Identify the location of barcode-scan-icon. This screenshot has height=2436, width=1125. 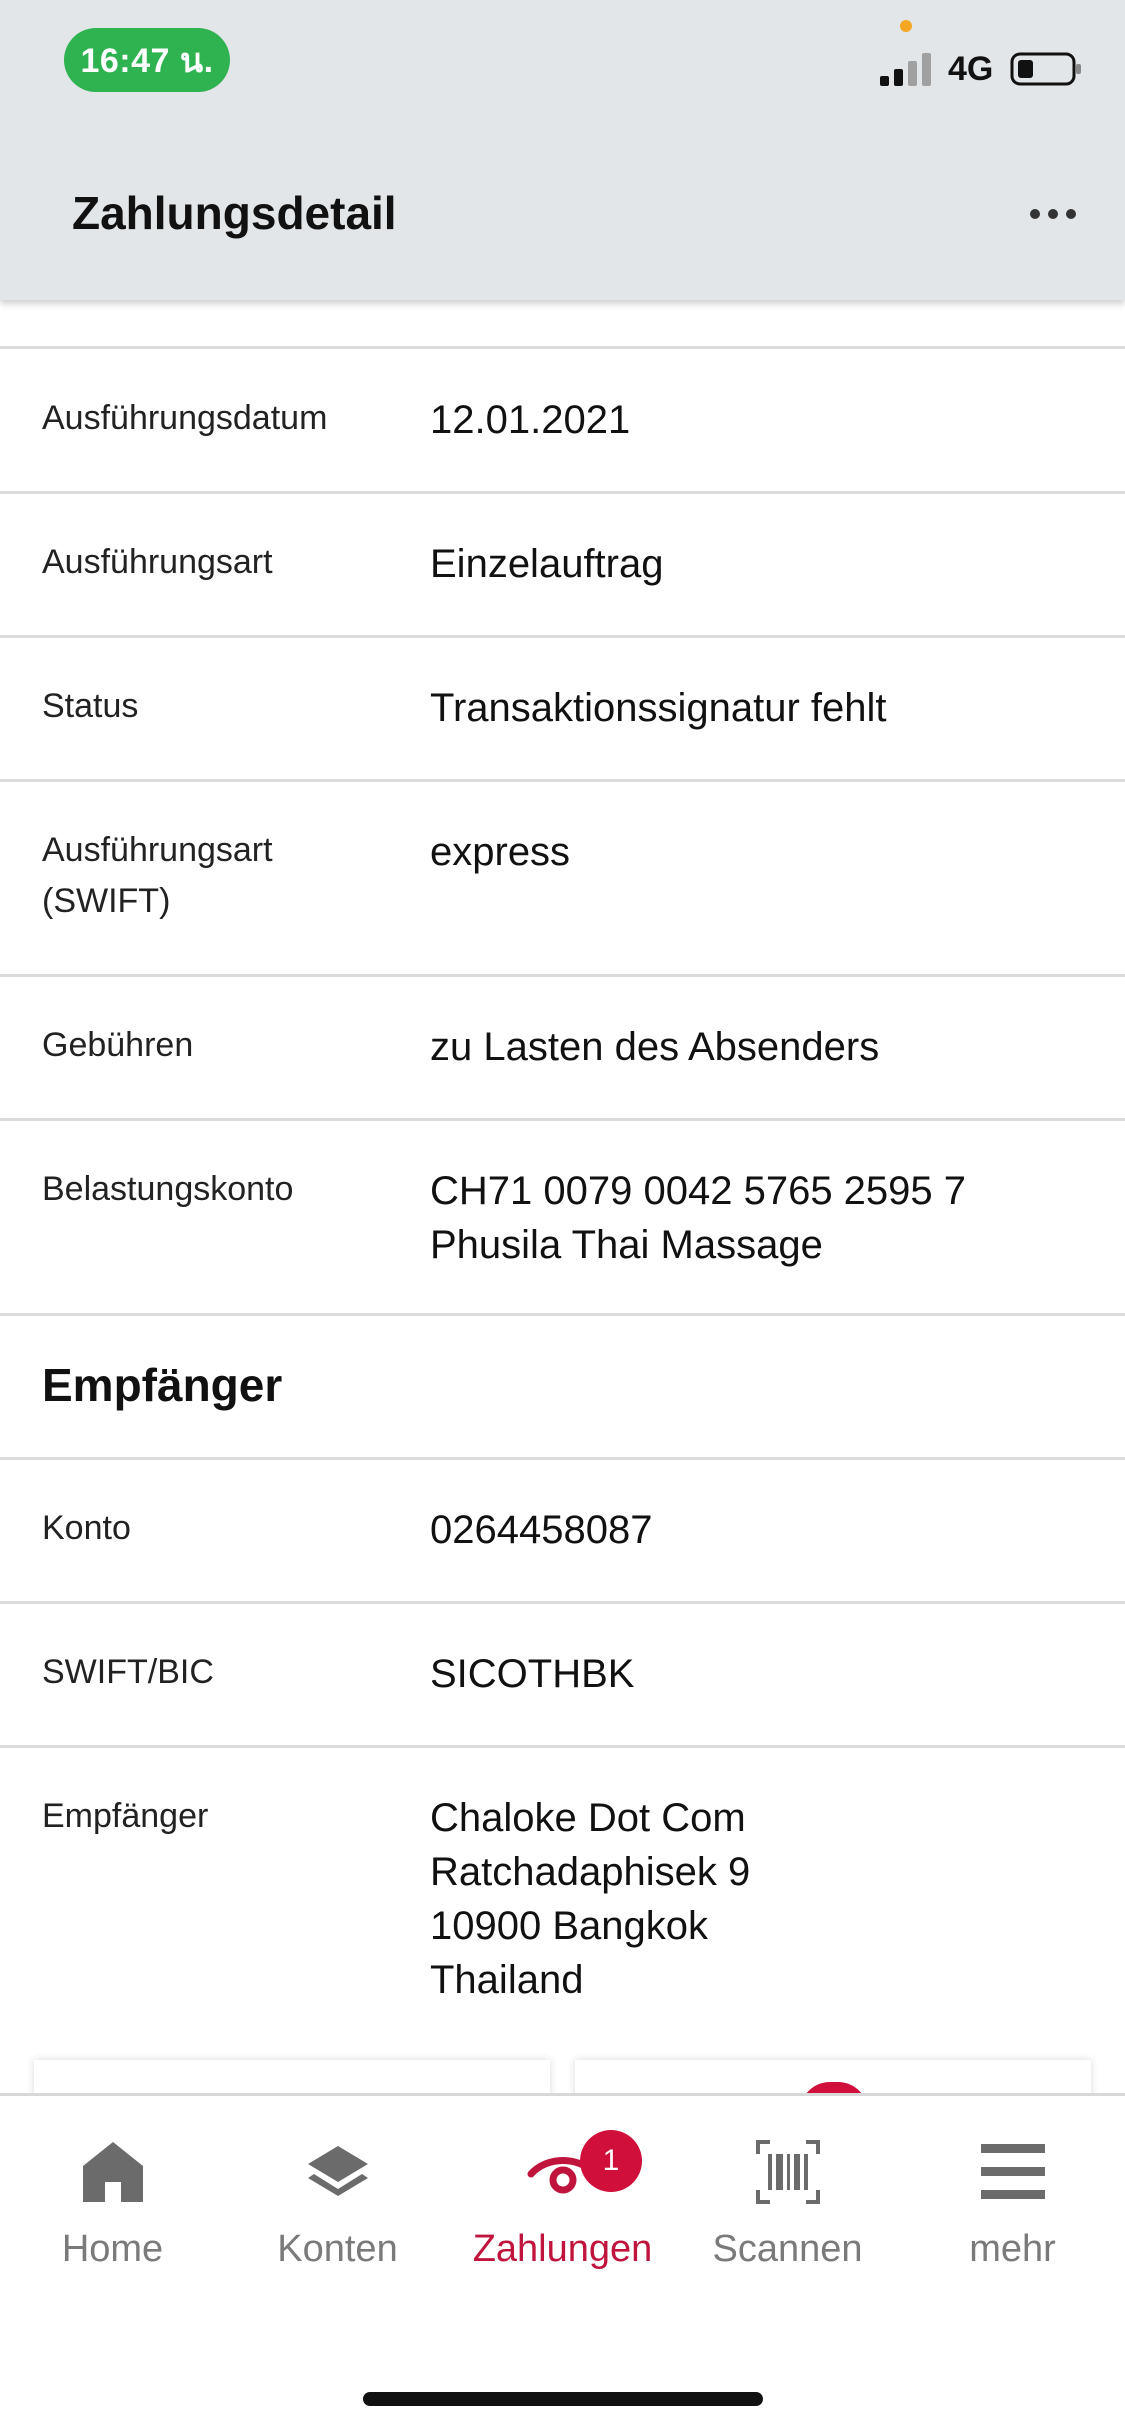
(787, 2172).